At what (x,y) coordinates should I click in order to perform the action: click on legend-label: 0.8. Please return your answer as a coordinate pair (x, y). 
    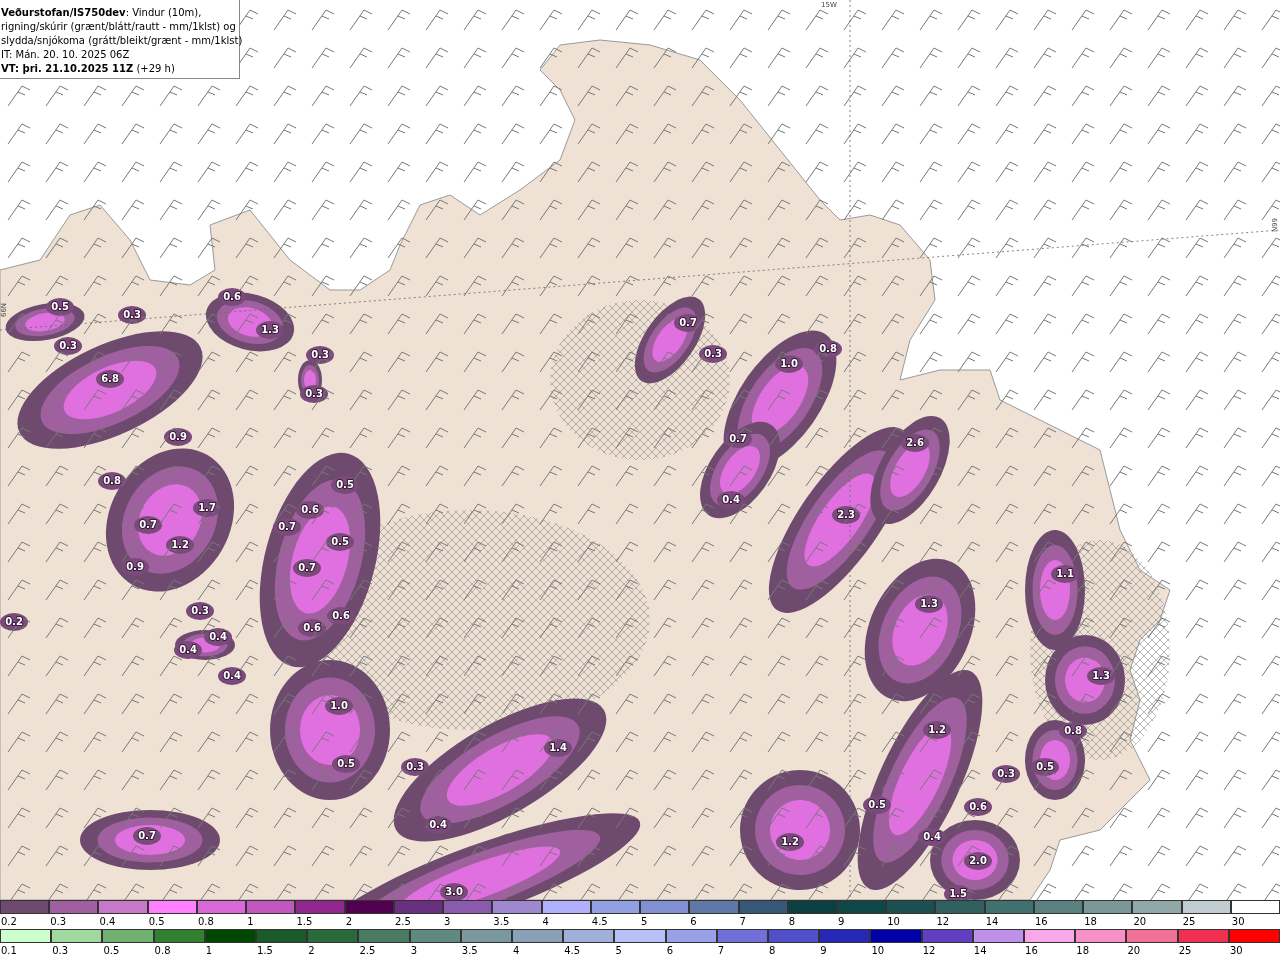
    Looking at the image, I should click on (205, 922).